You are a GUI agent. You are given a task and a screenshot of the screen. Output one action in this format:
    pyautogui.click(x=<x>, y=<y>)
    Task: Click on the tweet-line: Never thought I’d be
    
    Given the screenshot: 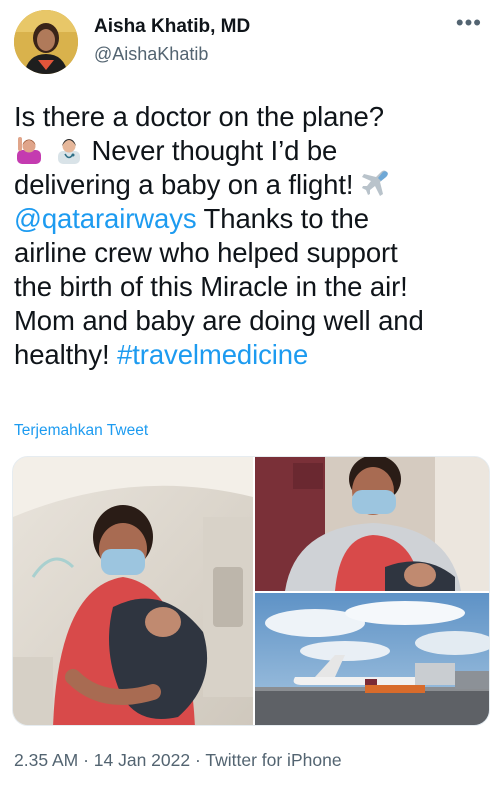 What is the action you would take?
    pyautogui.click(x=254, y=151)
    